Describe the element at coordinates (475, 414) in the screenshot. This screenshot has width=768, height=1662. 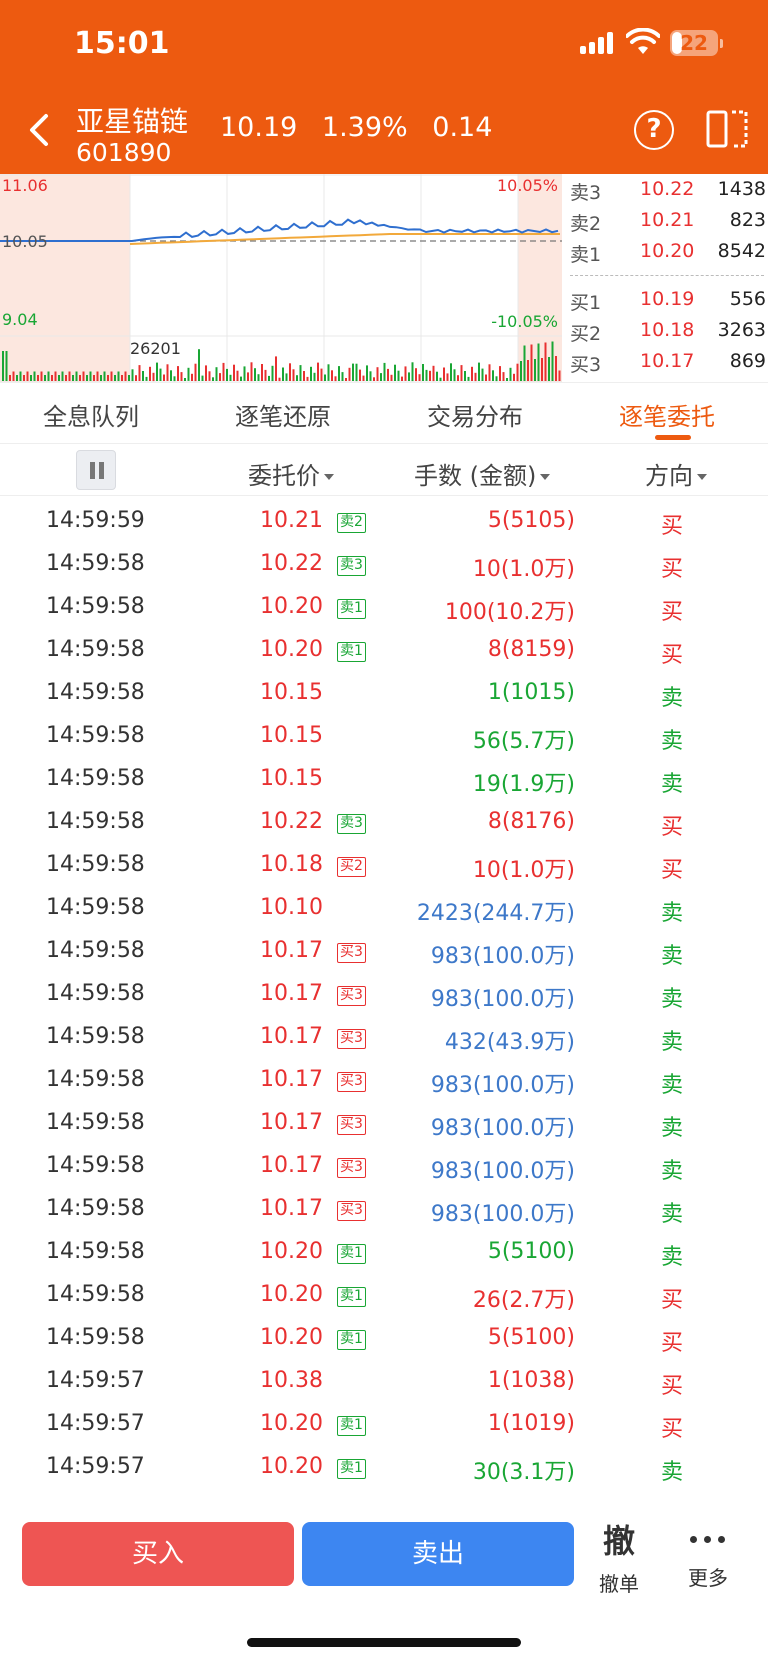
I see `tab-trade-distribution: 交易分布` at that location.